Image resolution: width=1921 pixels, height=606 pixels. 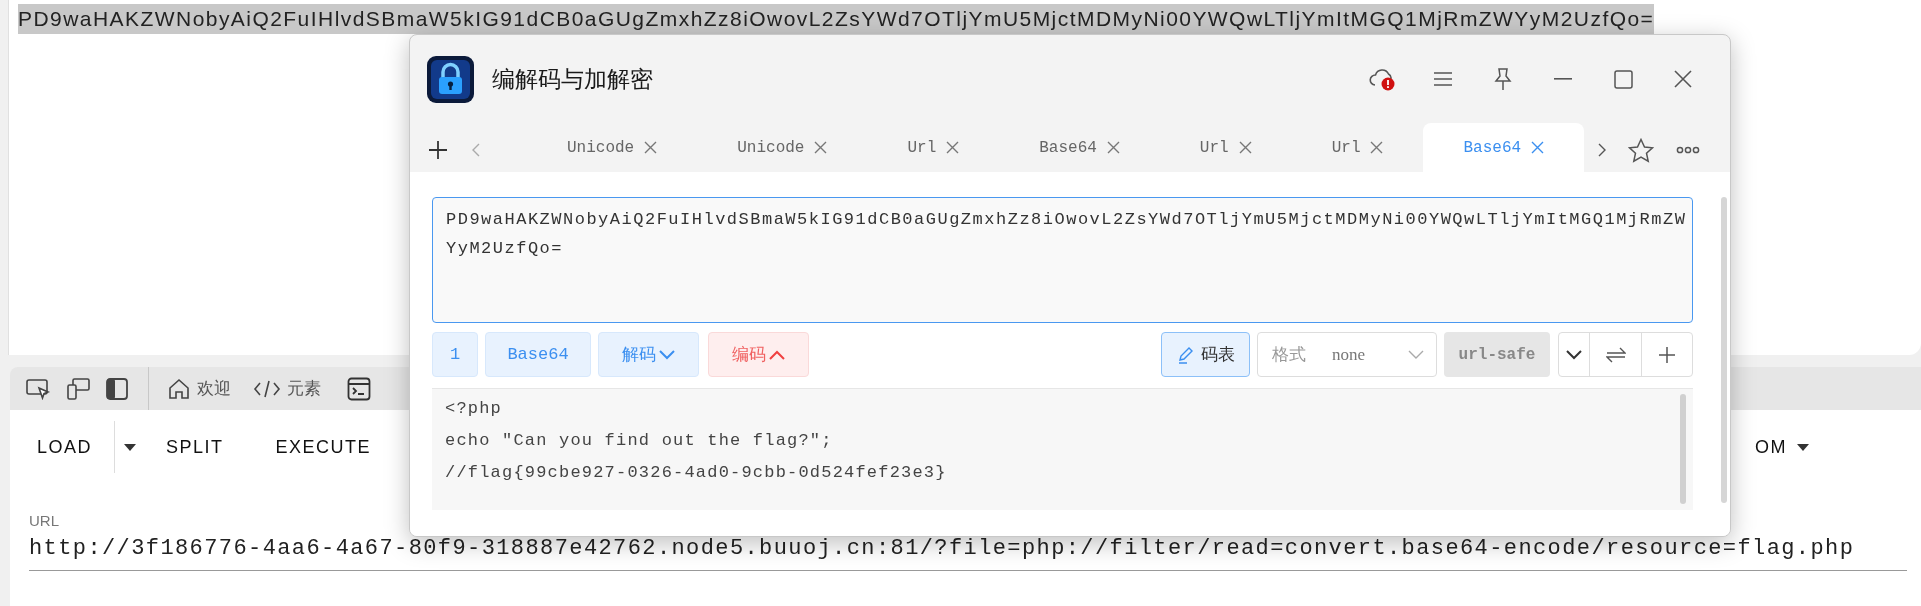 I want to click on code-line: echo "Can you find out the flag?";, so click(x=639, y=441).